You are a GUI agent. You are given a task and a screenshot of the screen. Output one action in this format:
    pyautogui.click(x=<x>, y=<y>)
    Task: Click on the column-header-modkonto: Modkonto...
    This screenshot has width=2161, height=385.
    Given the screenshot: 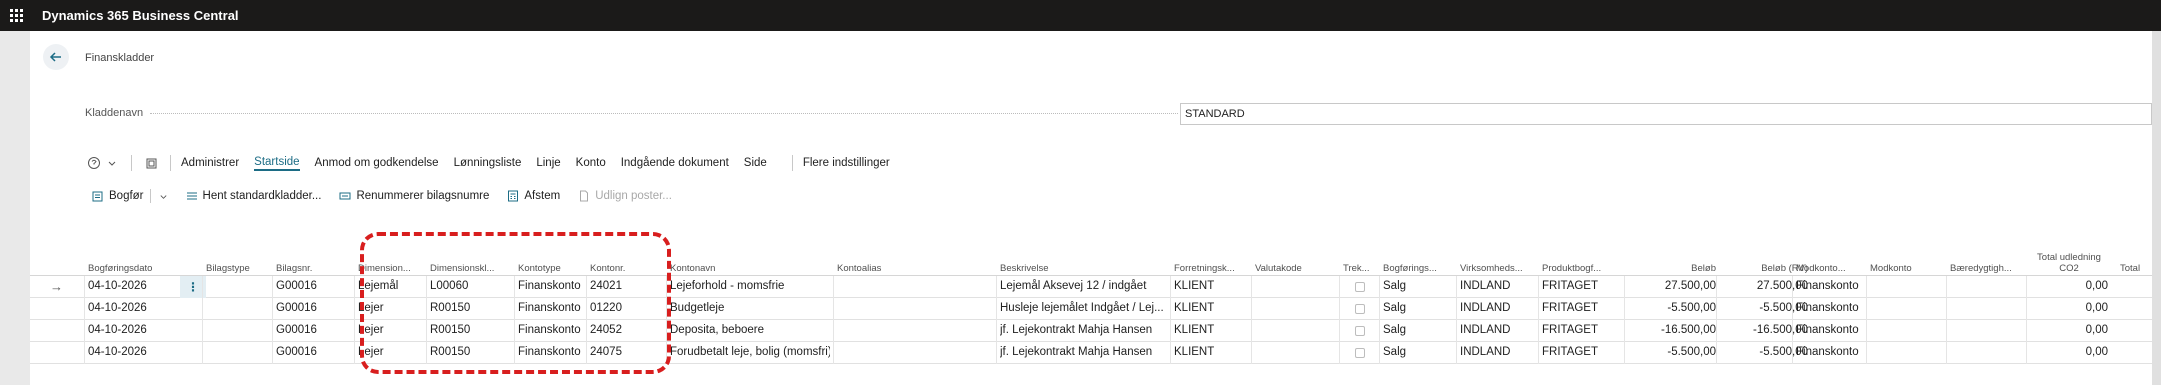 What is the action you would take?
    pyautogui.click(x=1831, y=261)
    